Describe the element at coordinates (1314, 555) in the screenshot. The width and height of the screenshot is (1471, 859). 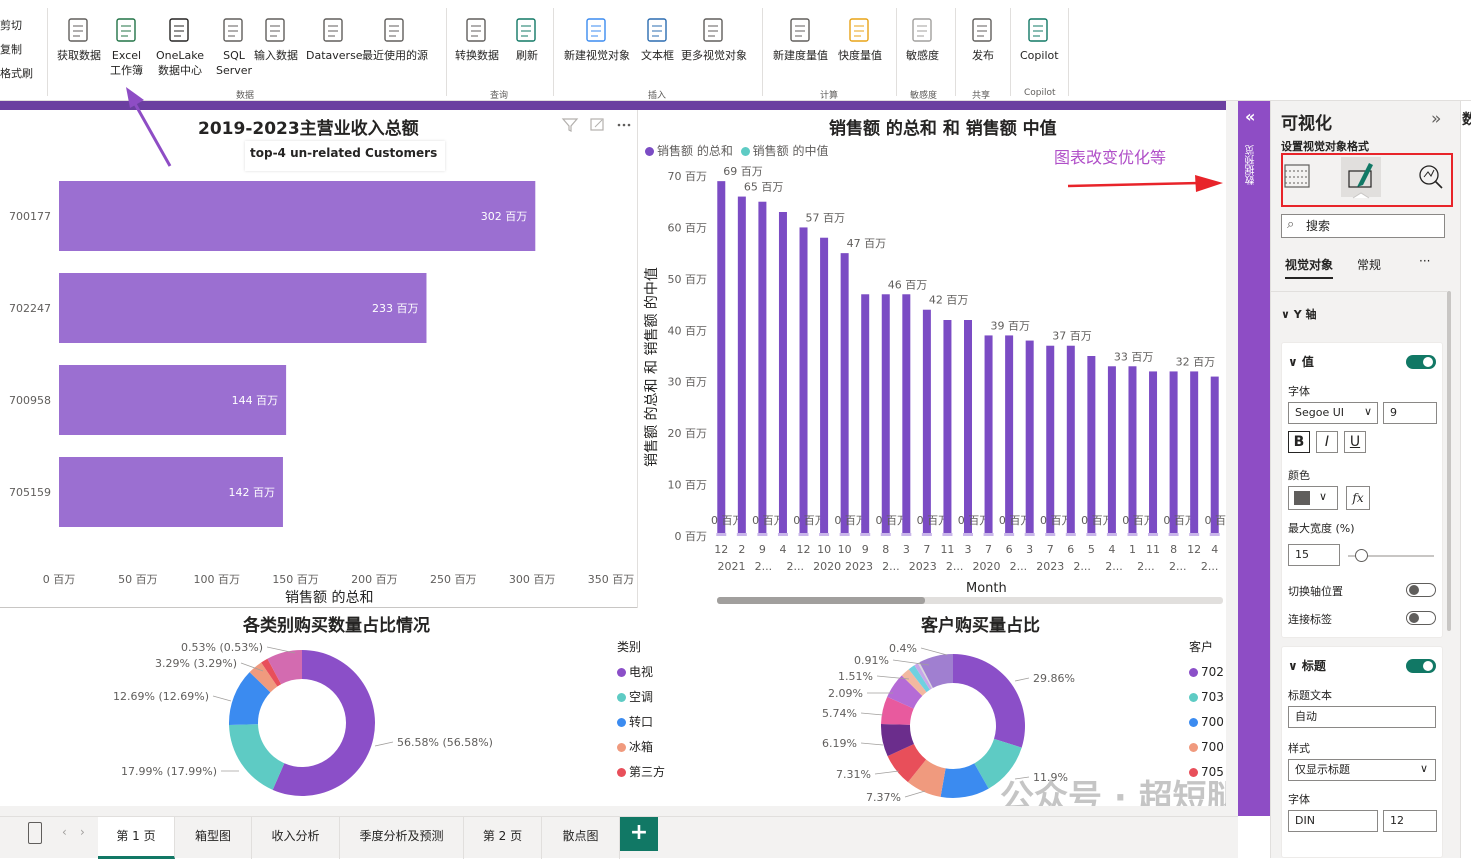
I see `max-width-stepper: 15` at that location.